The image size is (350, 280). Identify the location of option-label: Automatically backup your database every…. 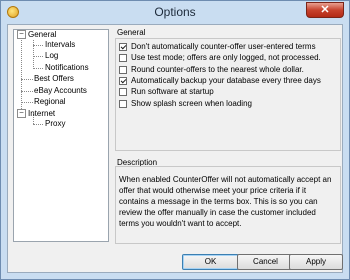
(226, 80).